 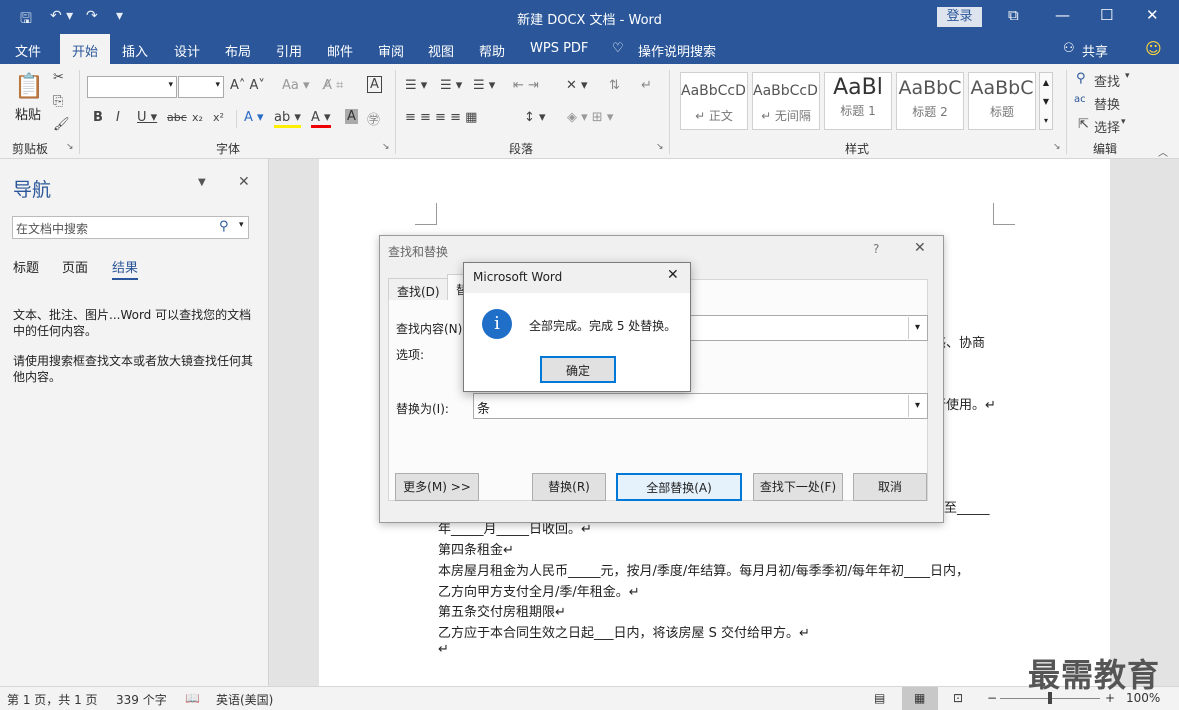 What do you see at coordinates (590, 117) in the screenshot?
I see `shading-icon: ◈ ▾ ⊞ ▾` at bounding box center [590, 117].